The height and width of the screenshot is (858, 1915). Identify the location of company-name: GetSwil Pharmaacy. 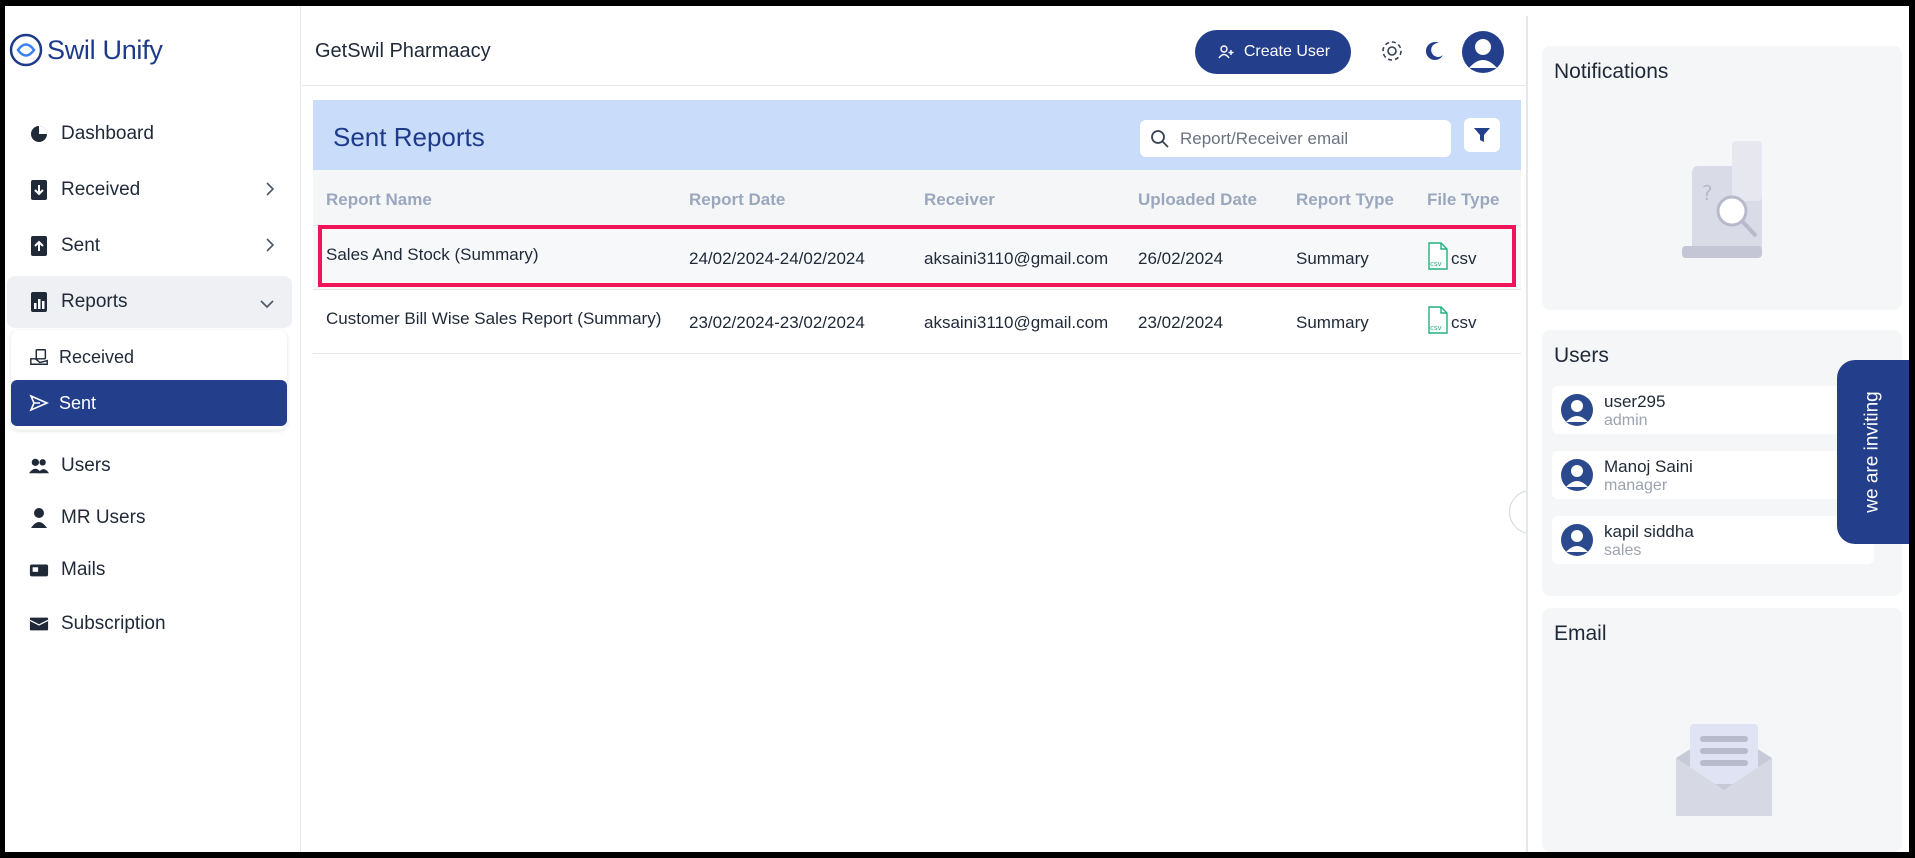
(403, 51).